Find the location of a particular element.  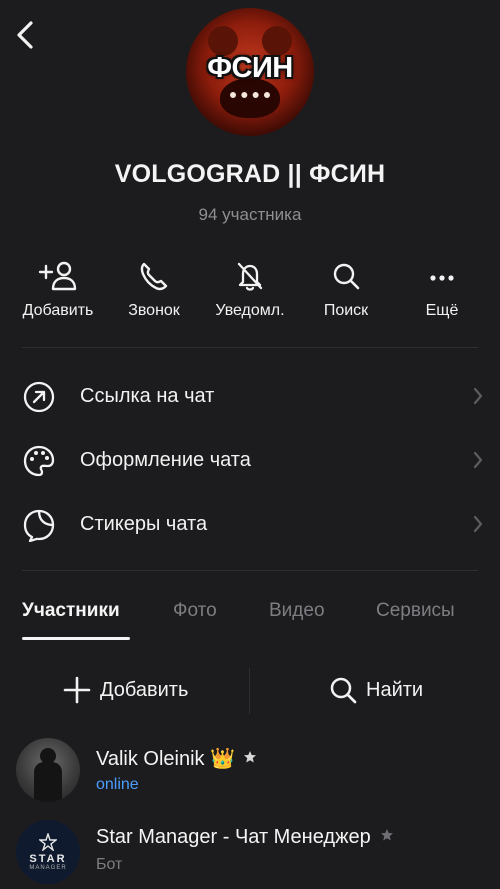

avatar-logo-subtext: MANAGER is located at coordinates (48, 868).